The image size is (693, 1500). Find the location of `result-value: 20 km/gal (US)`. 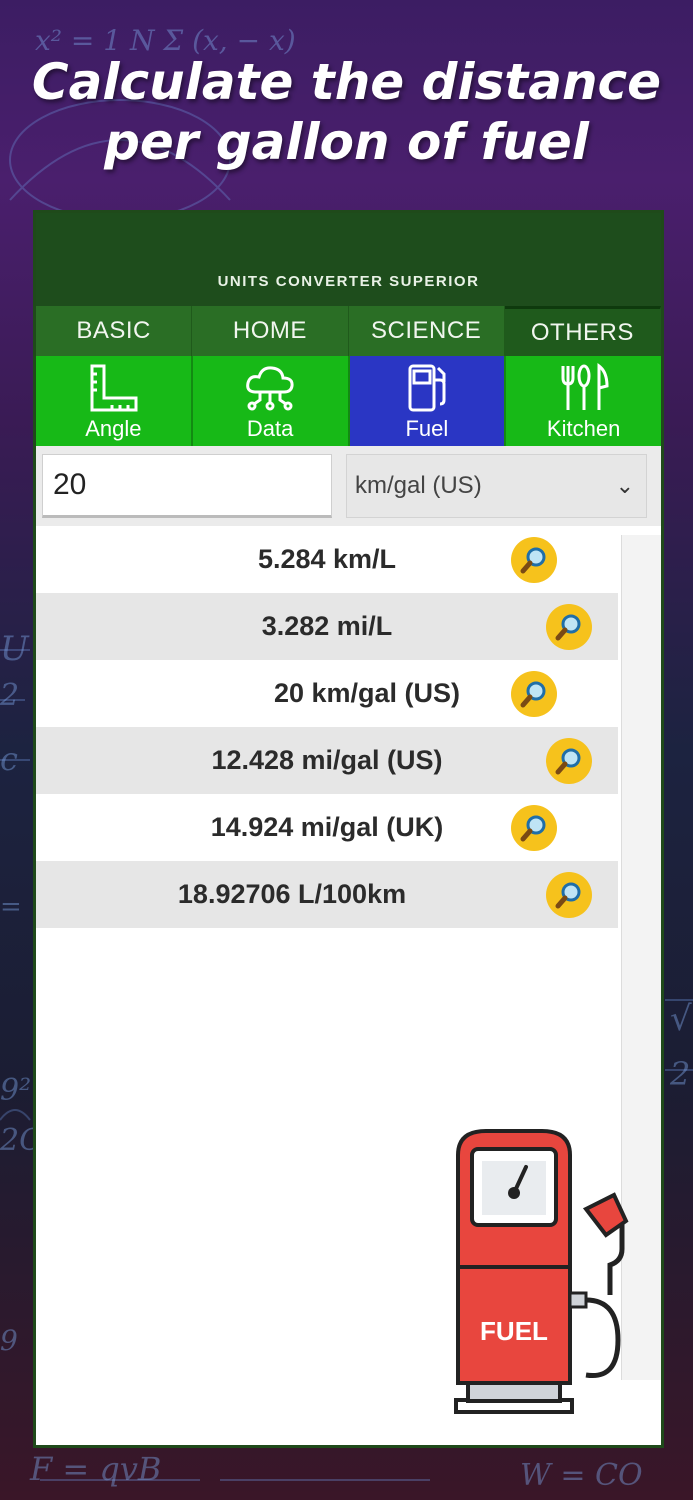

result-value: 20 km/gal (US) is located at coordinates (367, 693).